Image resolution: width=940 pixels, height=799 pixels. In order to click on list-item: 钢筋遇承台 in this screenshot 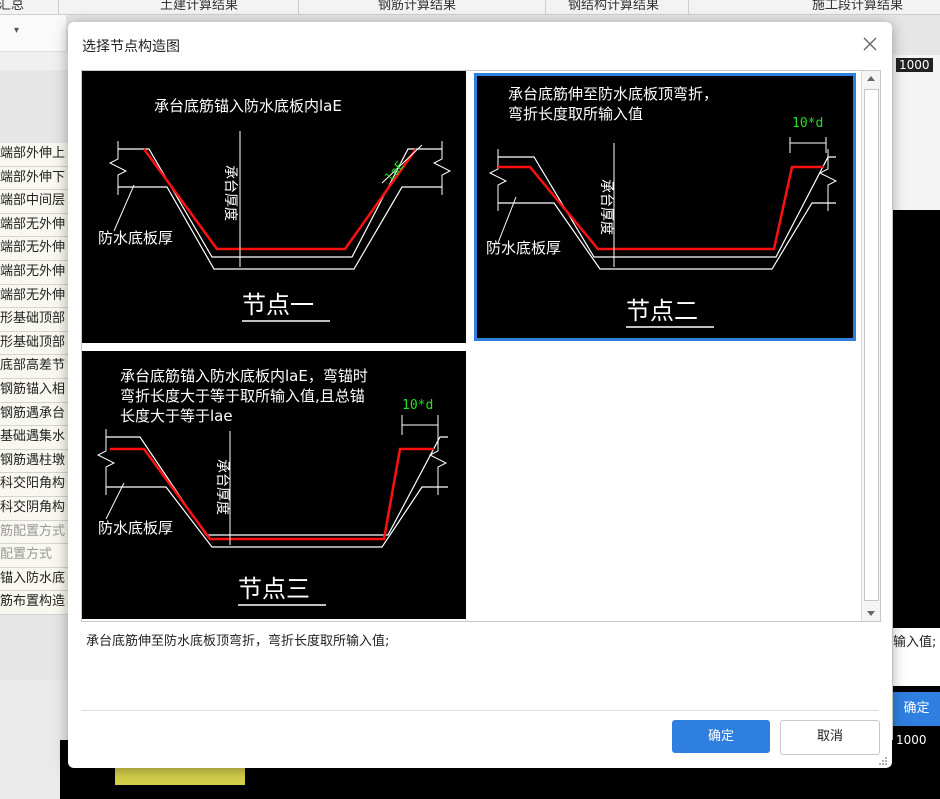, I will do `click(35, 414)`.